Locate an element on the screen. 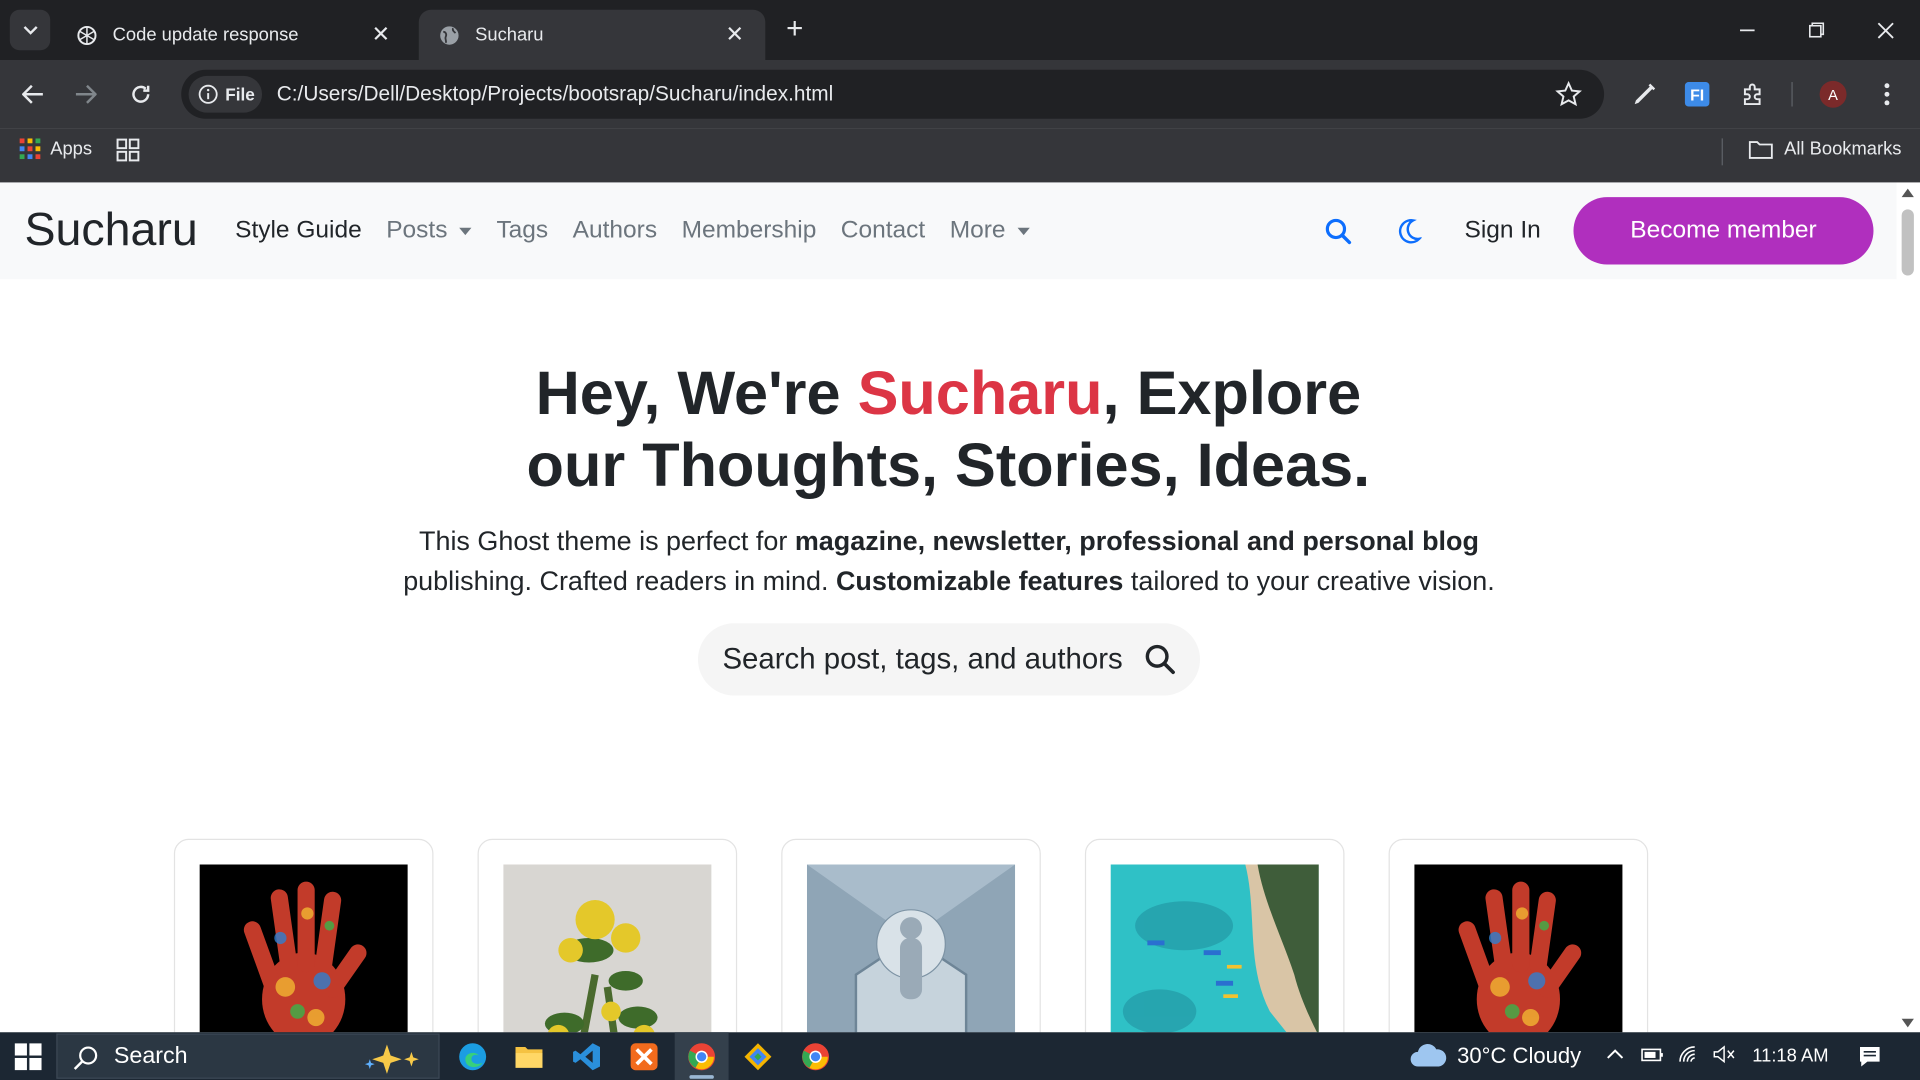 The width and height of the screenshot is (1920, 1080). git-app-taskbar-app is located at coordinates (758, 1056).